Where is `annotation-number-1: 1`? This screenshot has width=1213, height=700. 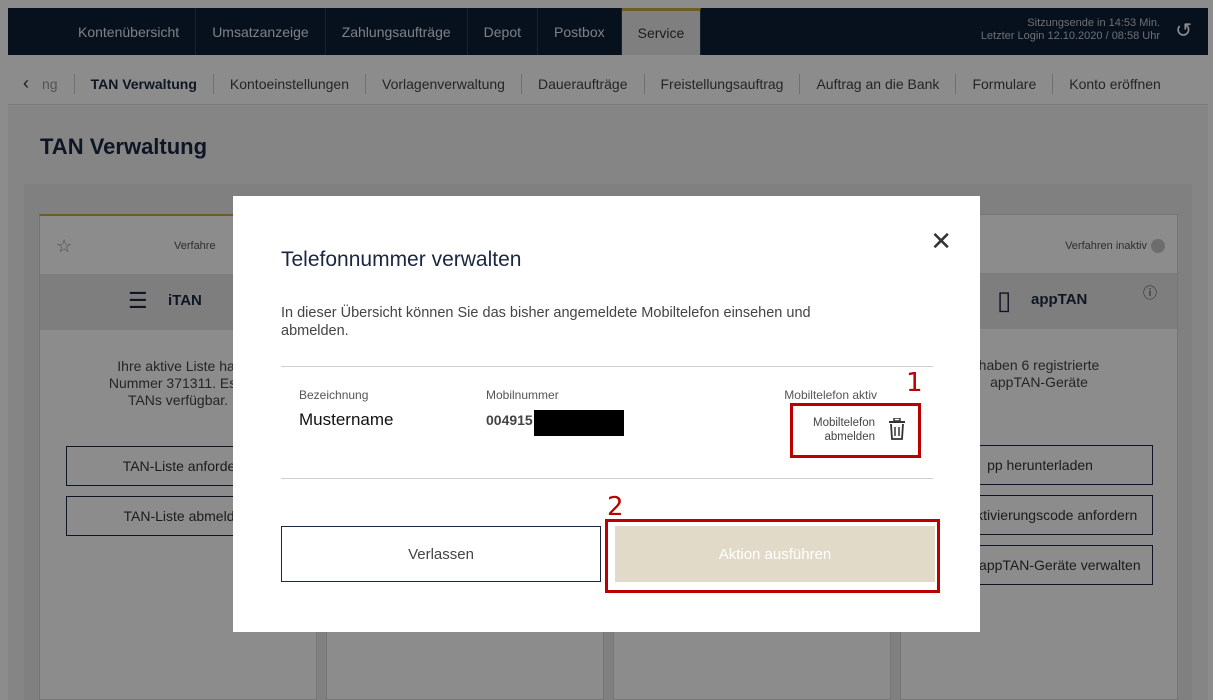
annotation-number-1: 1 is located at coordinates (914, 383).